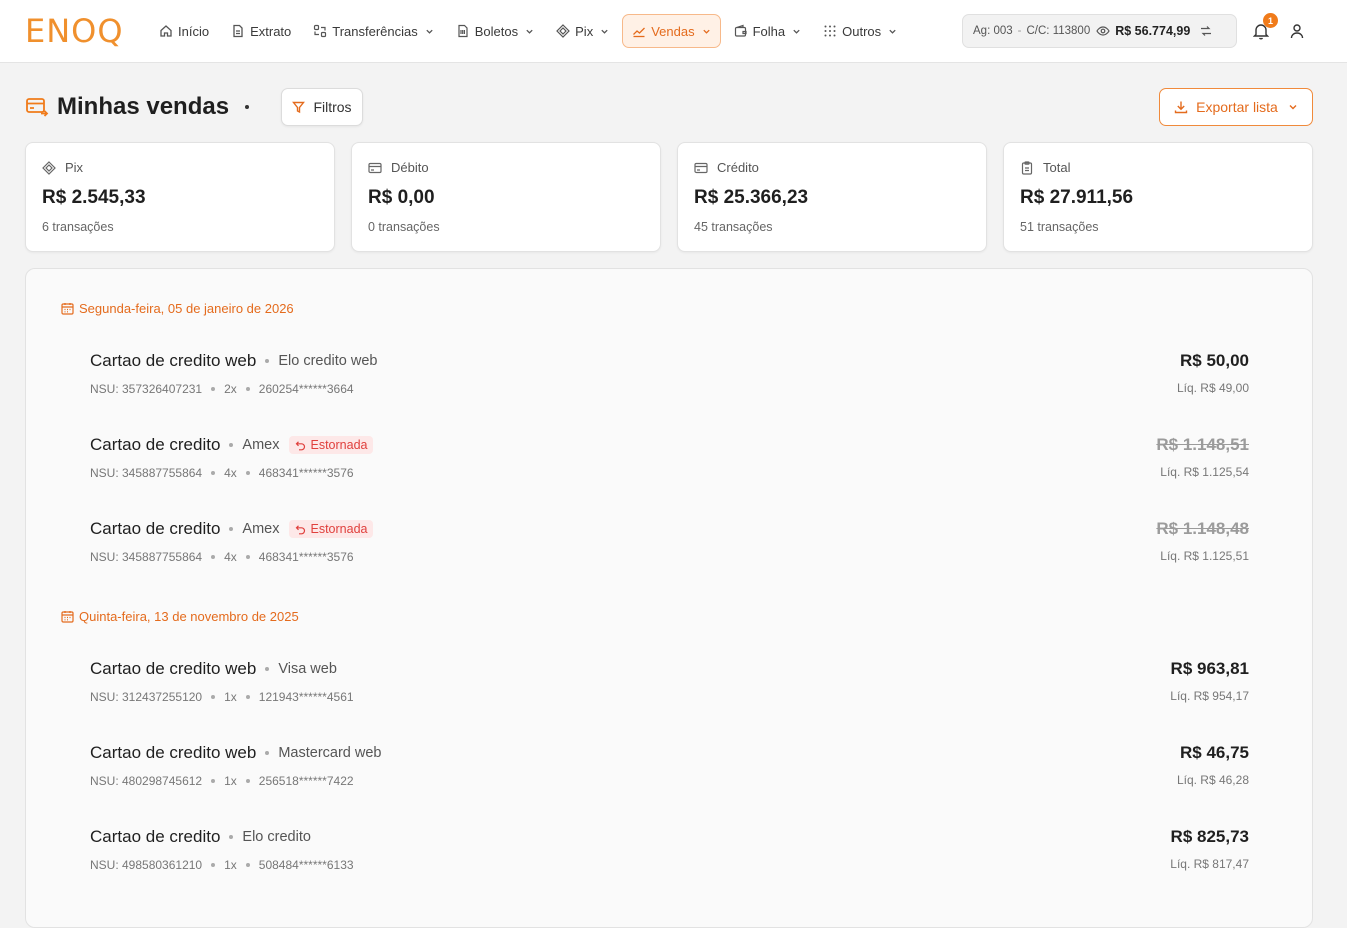 Image resolution: width=1347 pixels, height=928 pixels. I want to click on filters-button: Filtros, so click(322, 107).